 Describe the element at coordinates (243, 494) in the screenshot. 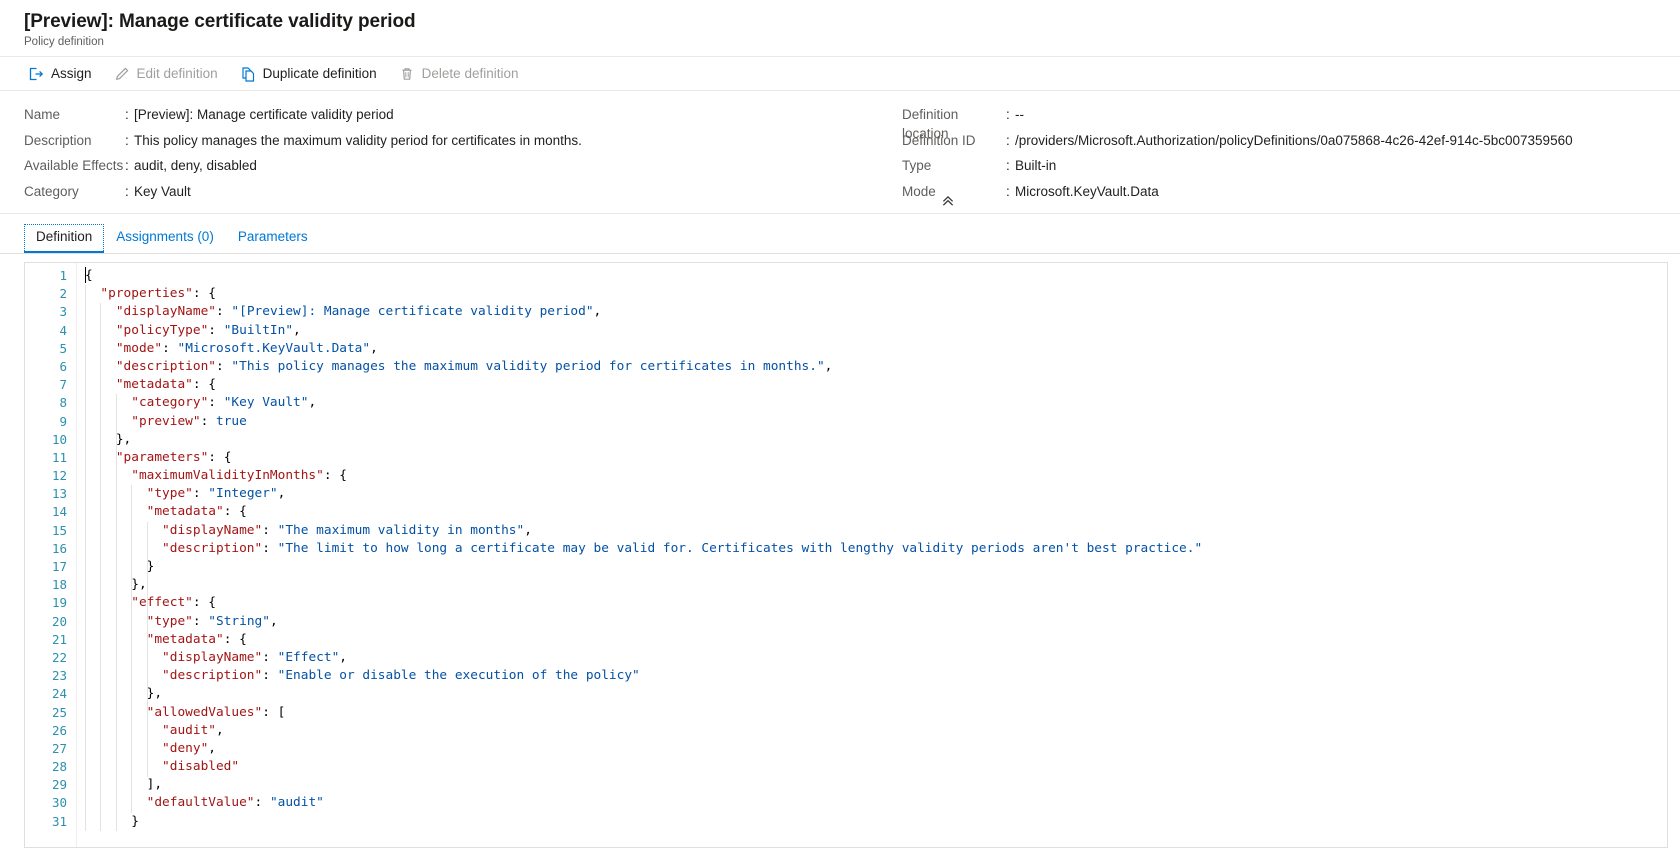

I see `editor-token-str: "Integer"` at that location.